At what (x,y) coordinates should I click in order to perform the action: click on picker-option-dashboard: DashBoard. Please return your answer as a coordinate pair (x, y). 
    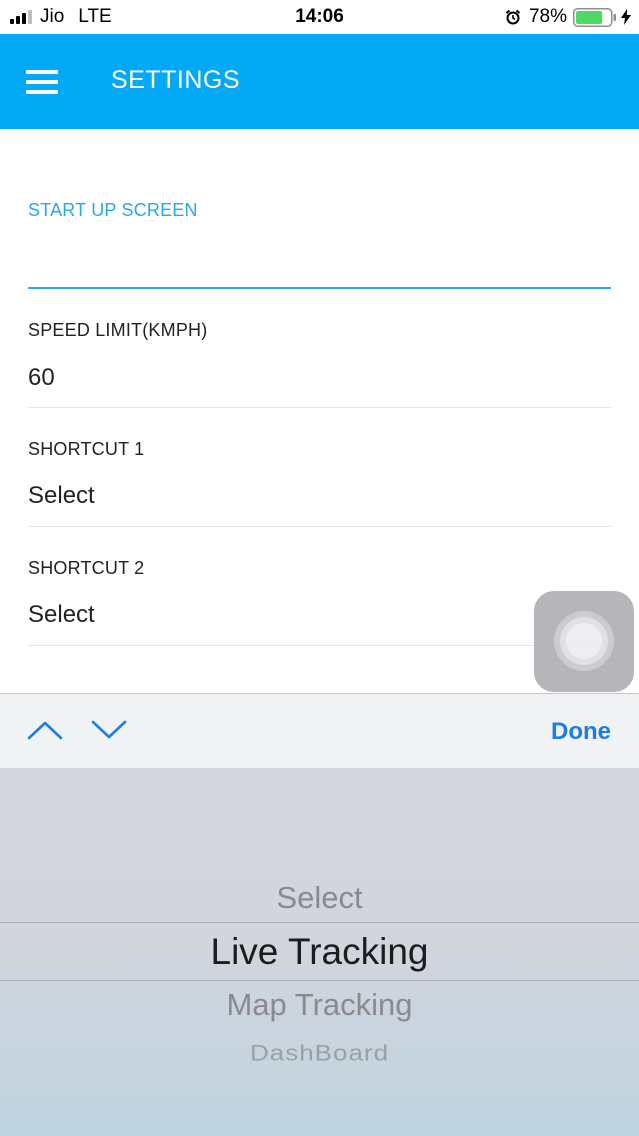
    Looking at the image, I should click on (319, 1053).